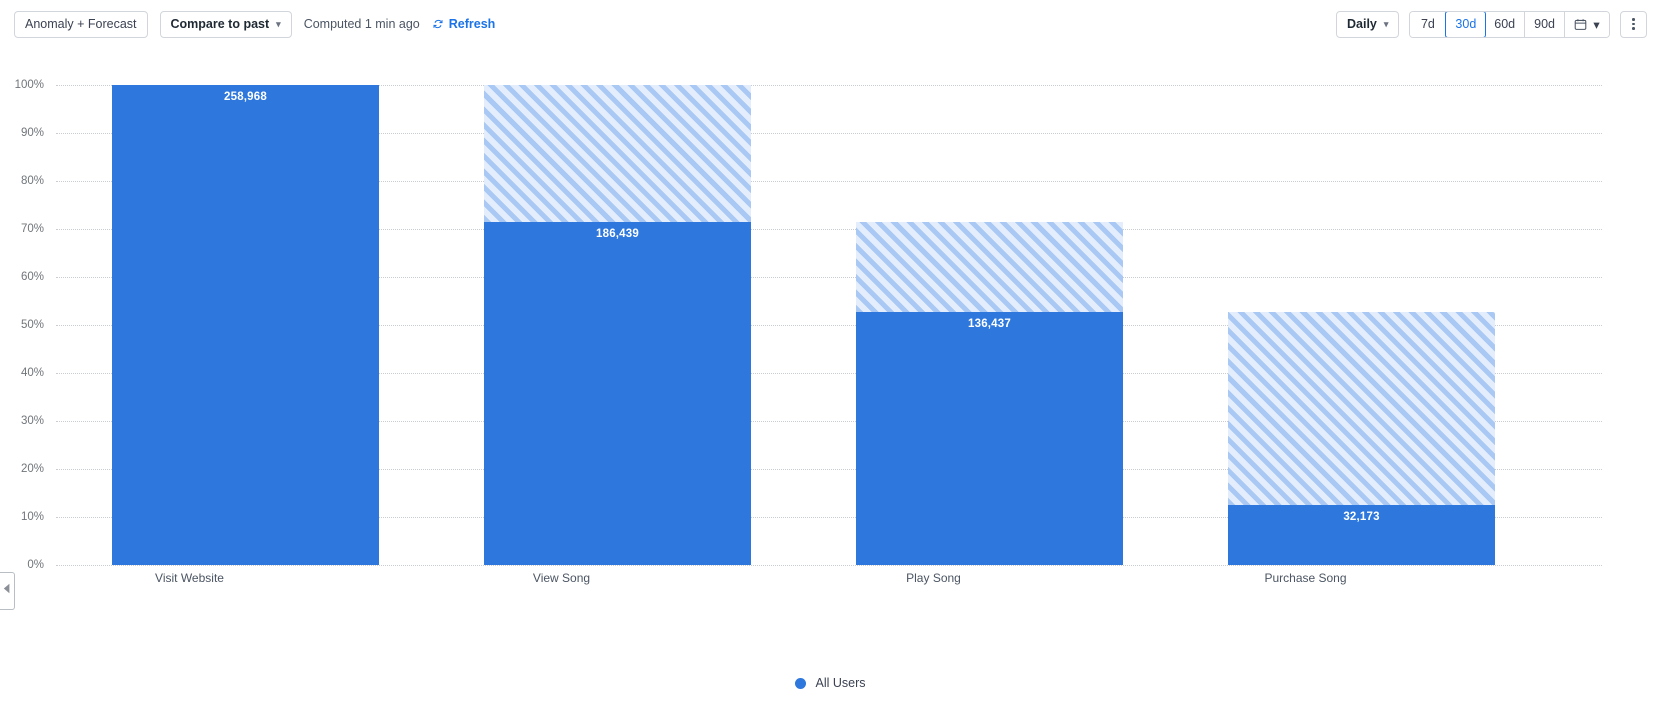  Describe the element at coordinates (32, 373) in the screenshot. I see `y-tick-label: 40%` at that location.